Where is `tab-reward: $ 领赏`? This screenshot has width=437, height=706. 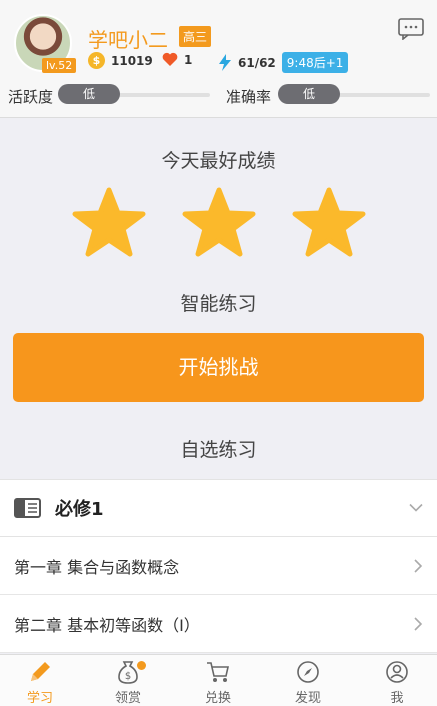
tab-reward: $ 领赏 is located at coordinates (128, 682).